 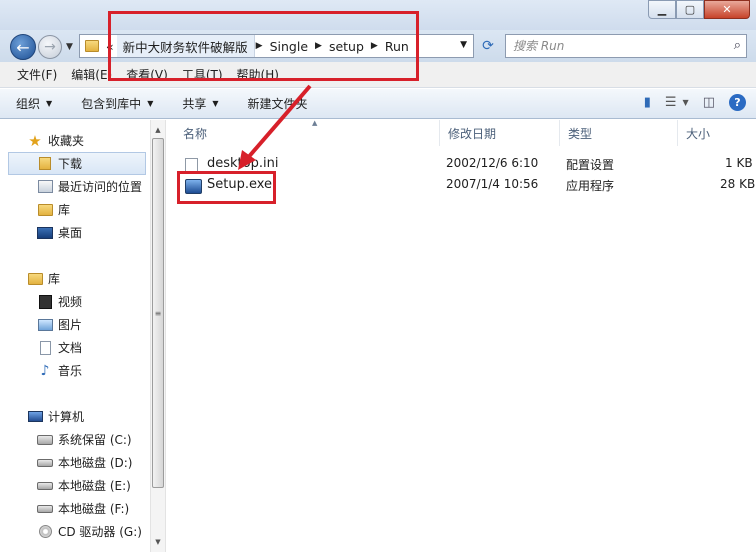 I want to click on nav-favorites: ★ 收藏夹, so click(x=75, y=140).